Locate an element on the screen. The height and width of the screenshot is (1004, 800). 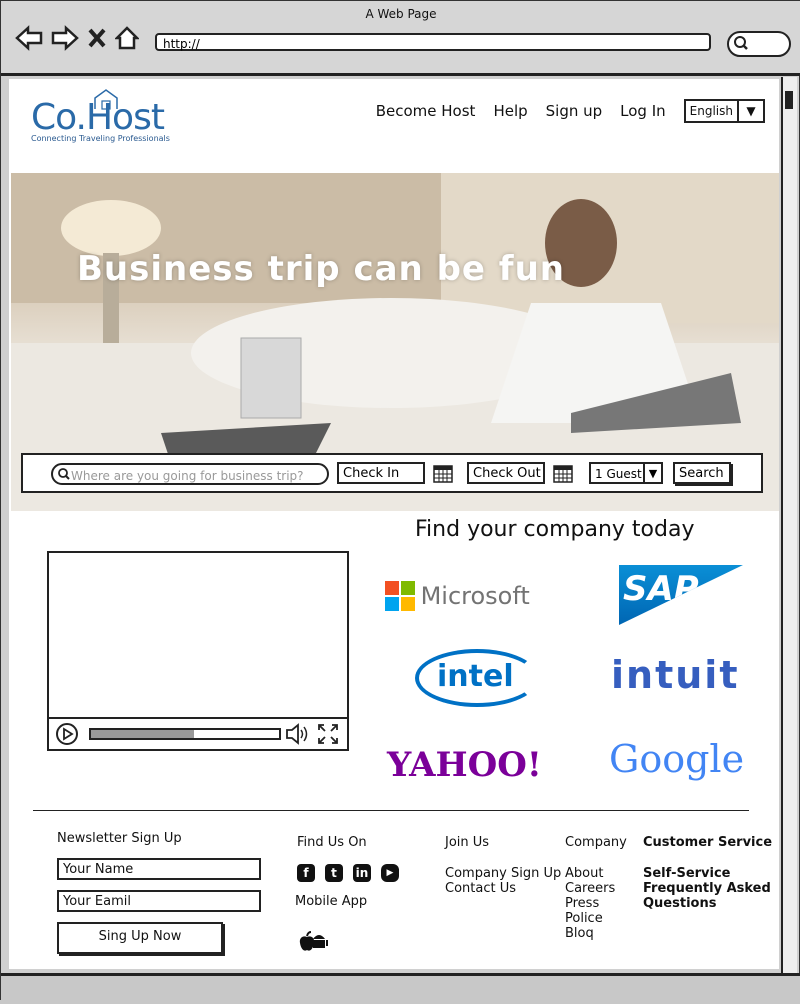
hero-headline: Business trip can be fun is located at coordinates (321, 269).